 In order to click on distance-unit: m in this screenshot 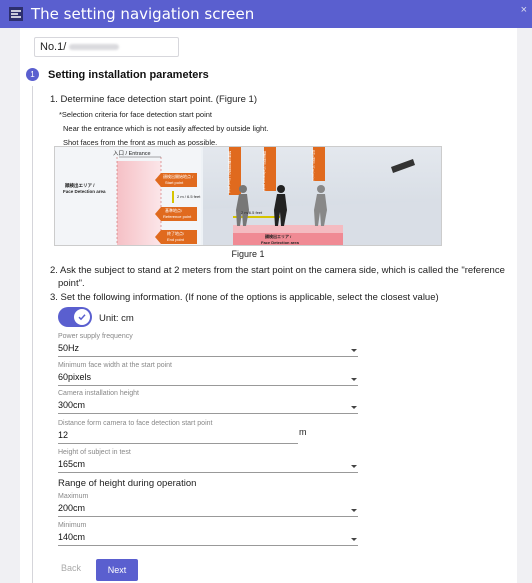, I will do `click(303, 432)`.